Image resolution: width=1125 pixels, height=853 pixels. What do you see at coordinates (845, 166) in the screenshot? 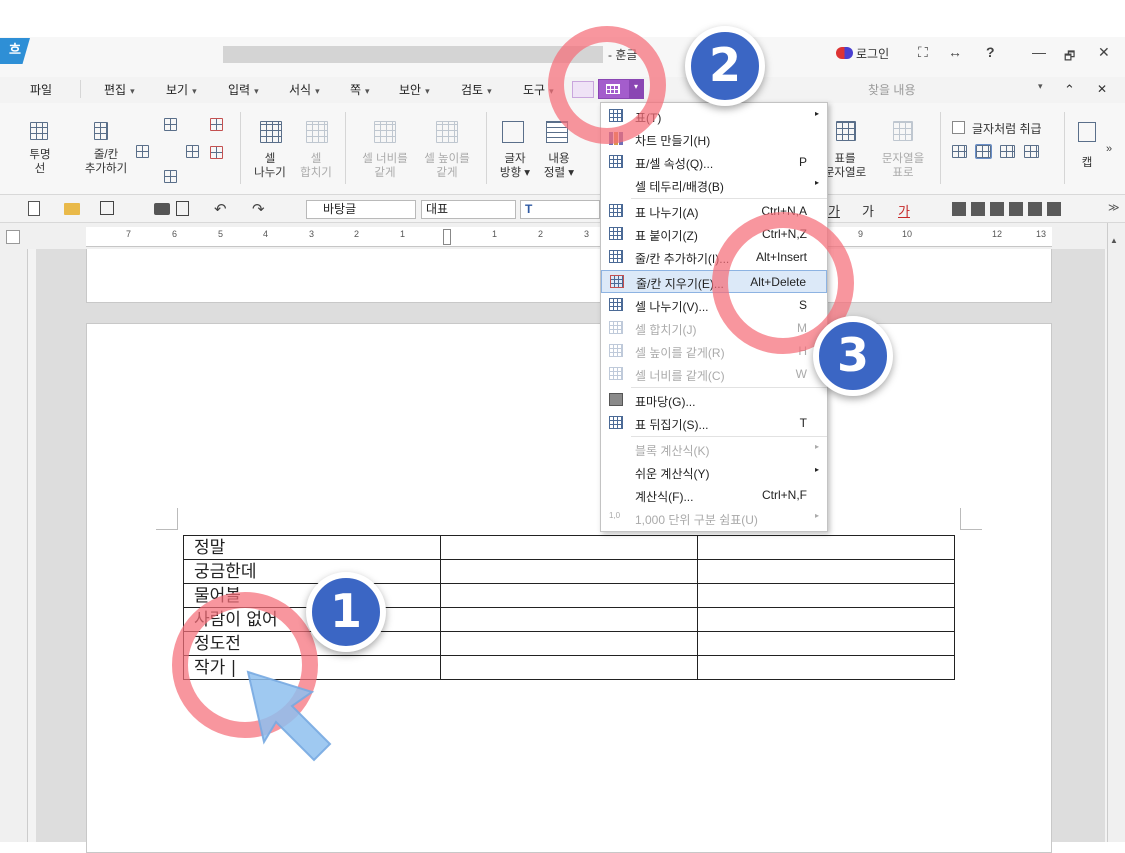
I see `ribbon-table-to-text-button: 표를 문자열로` at bounding box center [845, 166].